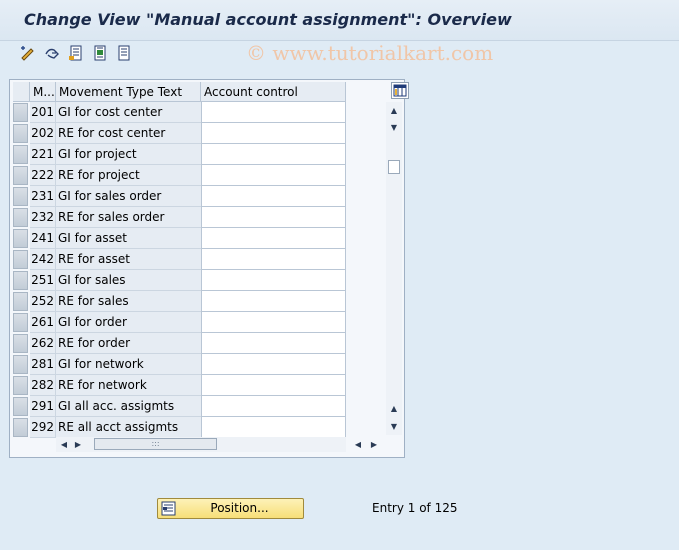 The image size is (679, 550). Describe the element at coordinates (128, 133) in the screenshot. I see `movement-type-text-cell: RE for cost center` at that location.